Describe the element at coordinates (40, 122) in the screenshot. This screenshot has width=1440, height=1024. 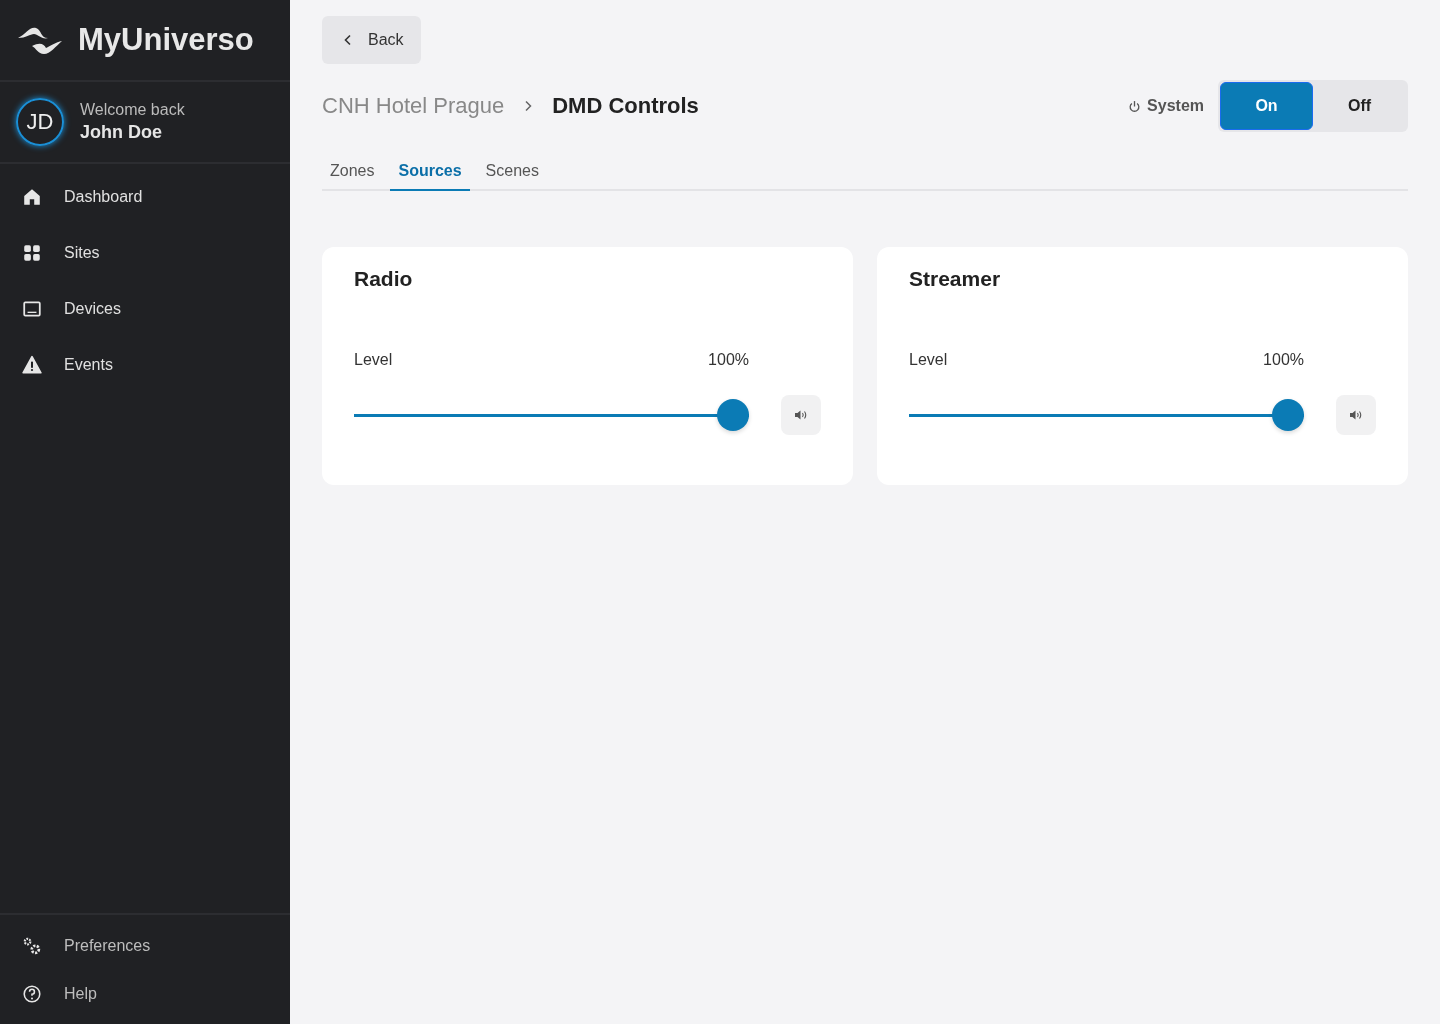
I see `avatar: JD` at that location.